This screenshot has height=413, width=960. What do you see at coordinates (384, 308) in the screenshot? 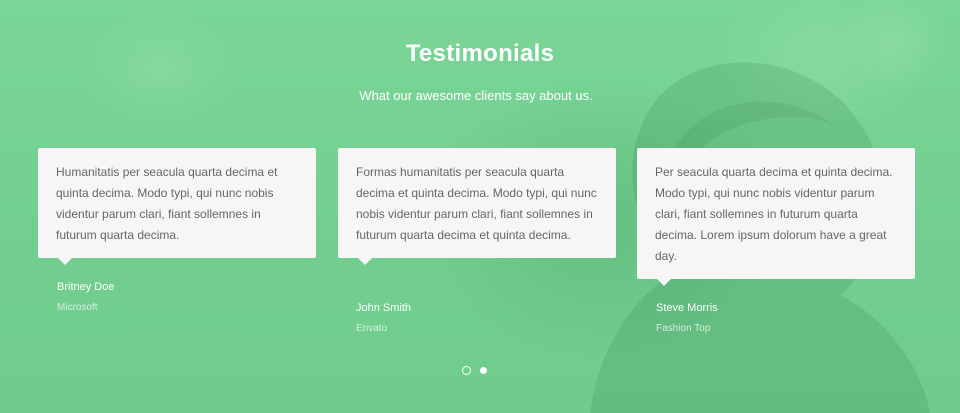
I see `testimonial-author: John Smith` at bounding box center [384, 308].